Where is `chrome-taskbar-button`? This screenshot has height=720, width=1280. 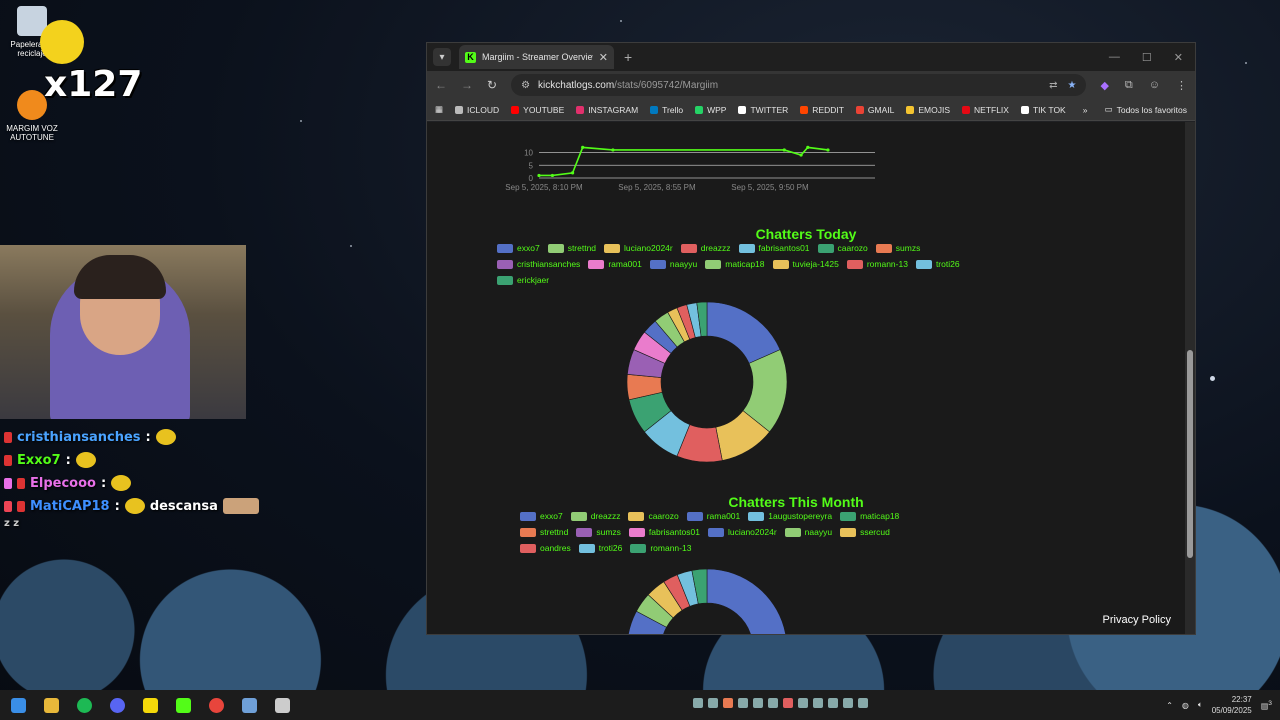
chrome-taskbar-button is located at coordinates (216, 705).